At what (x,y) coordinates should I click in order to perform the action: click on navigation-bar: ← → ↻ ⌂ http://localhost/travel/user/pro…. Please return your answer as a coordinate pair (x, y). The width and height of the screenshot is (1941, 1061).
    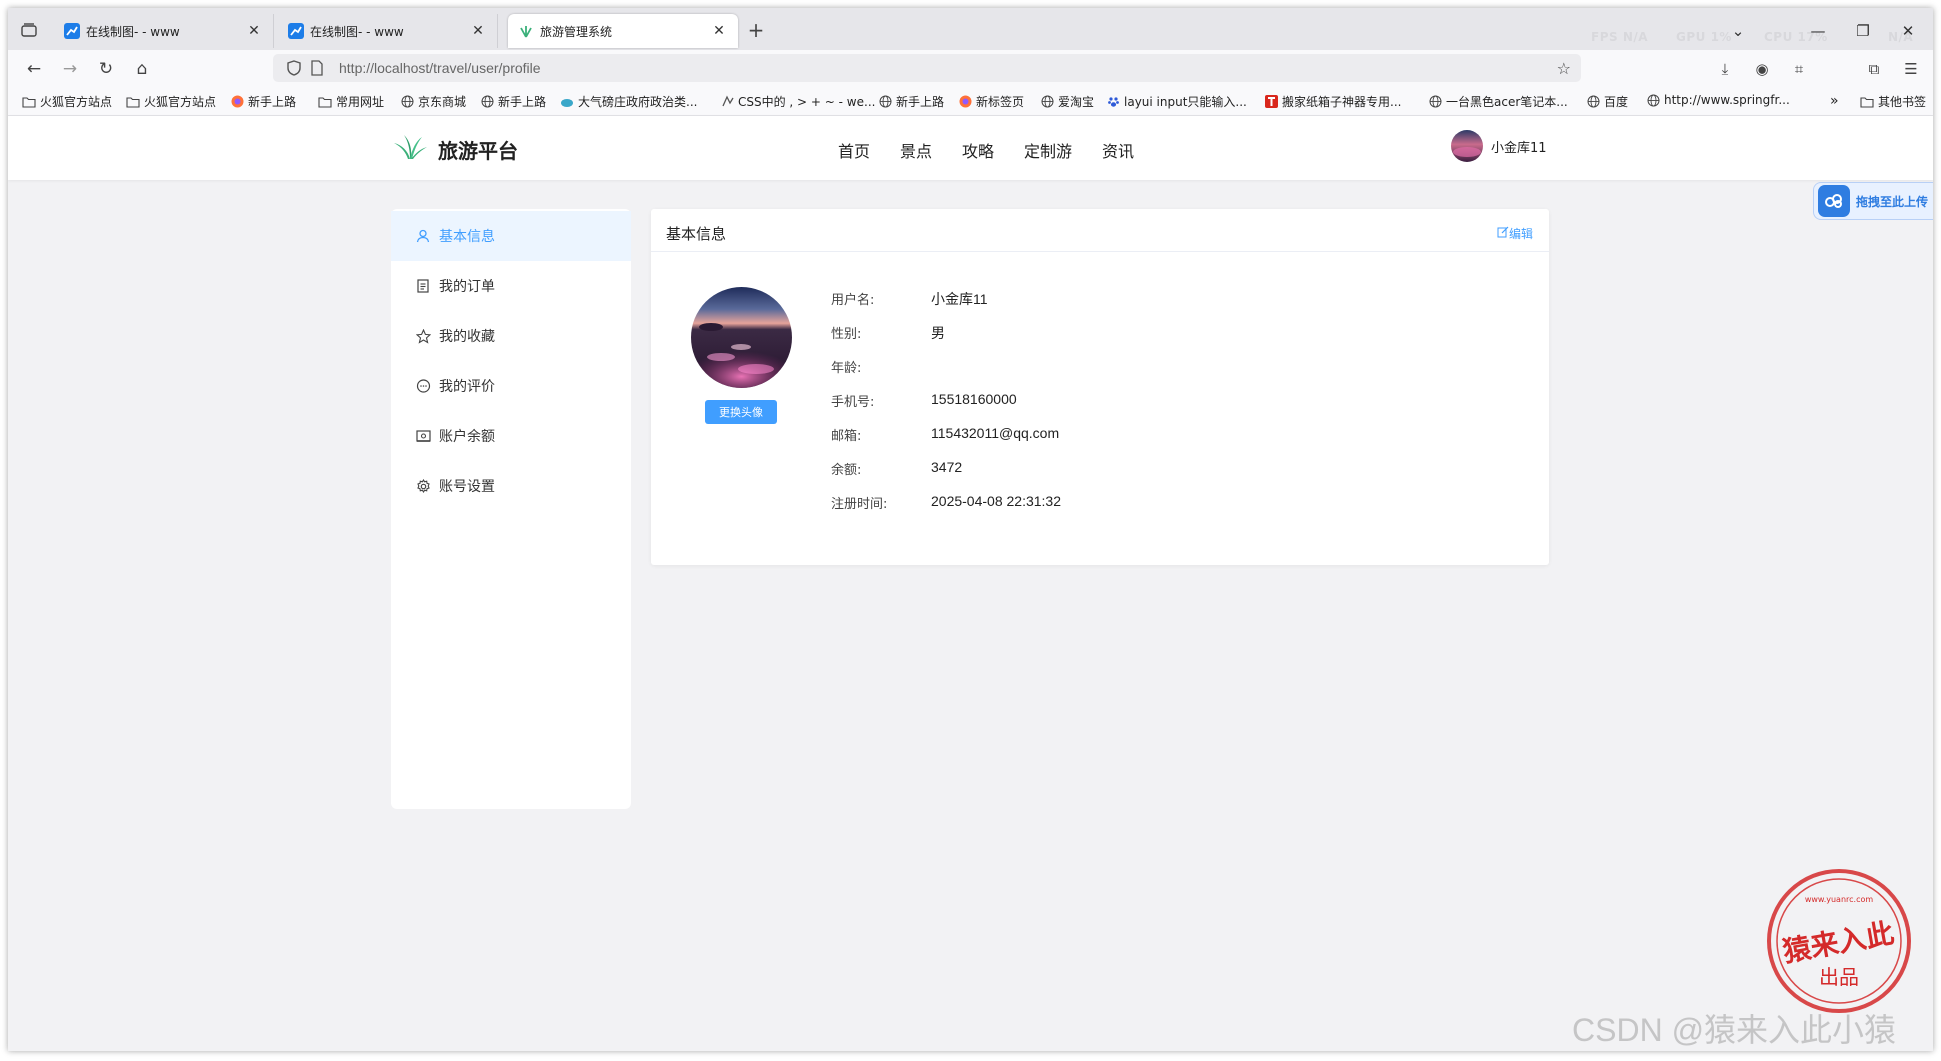
    Looking at the image, I should click on (970, 68).